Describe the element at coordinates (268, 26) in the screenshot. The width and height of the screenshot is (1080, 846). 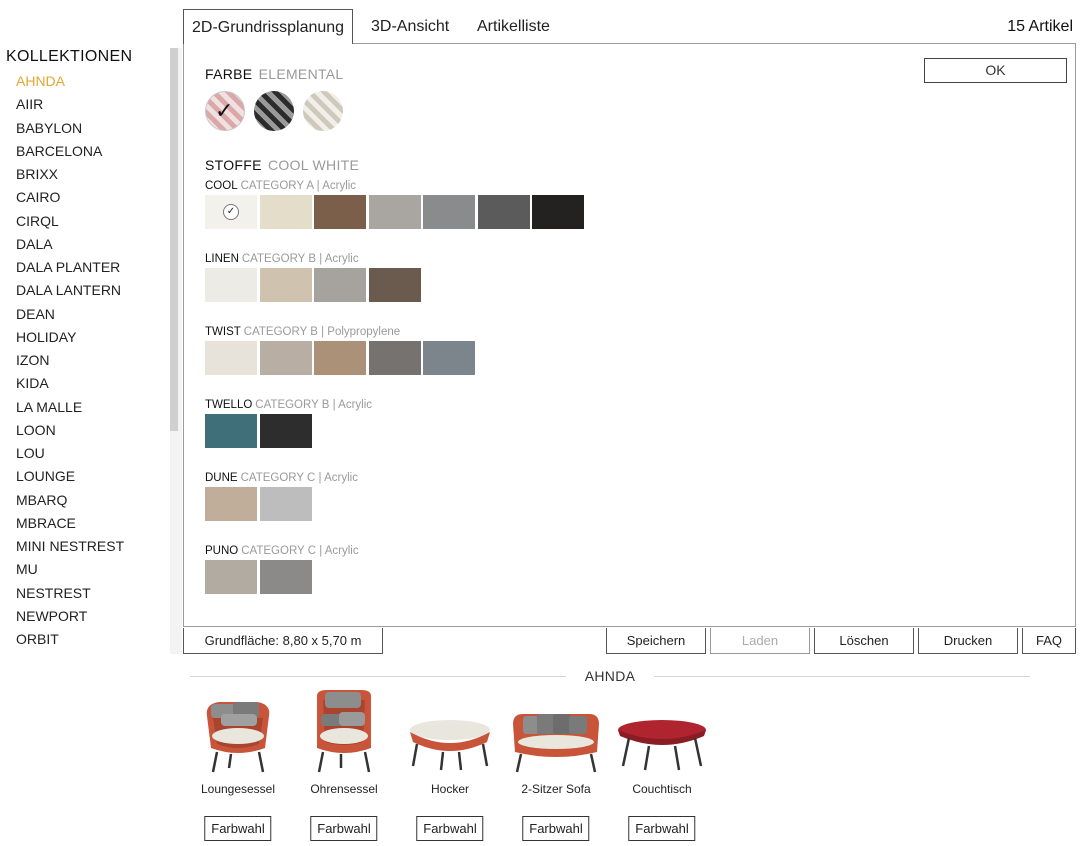
I see `tab-2d-grundrissplanung: 2D-Grundrissplanung` at that location.